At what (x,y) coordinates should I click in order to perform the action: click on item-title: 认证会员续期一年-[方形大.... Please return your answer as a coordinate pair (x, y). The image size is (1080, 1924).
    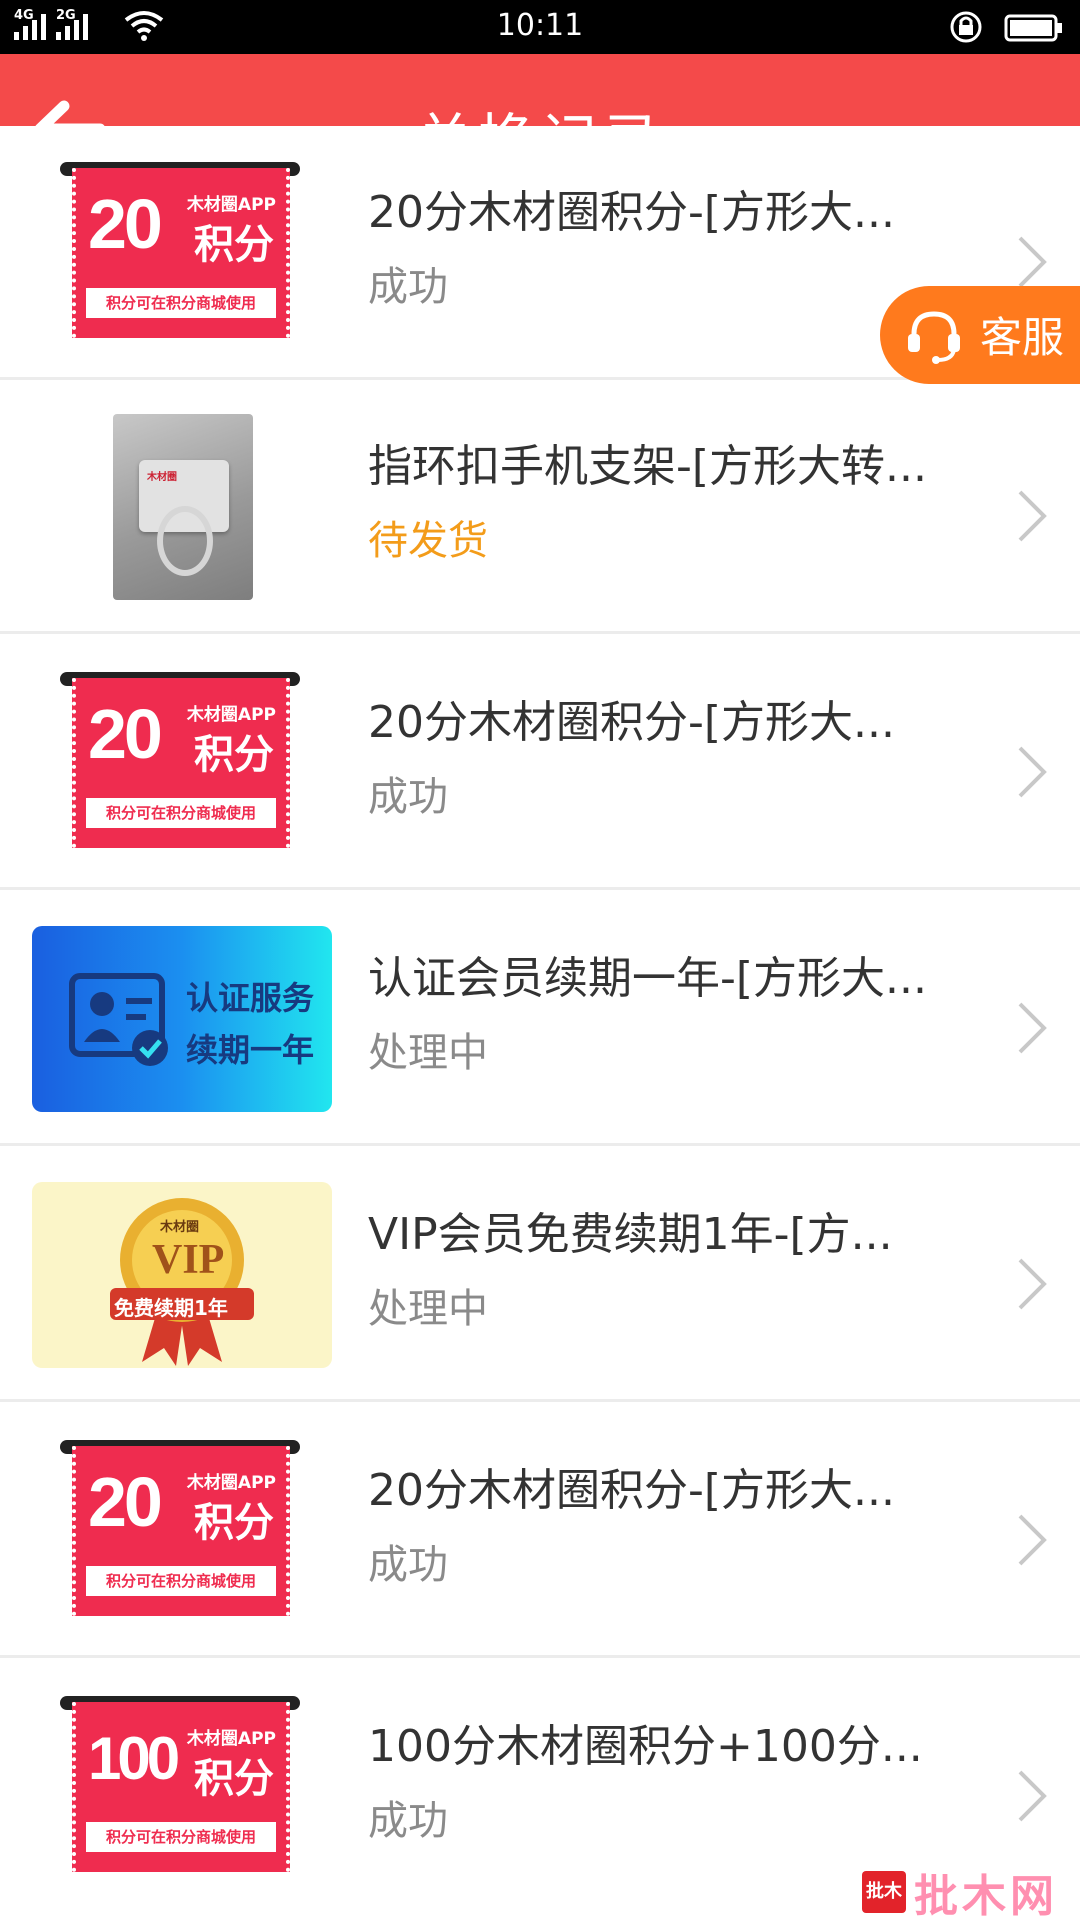
    Looking at the image, I should click on (648, 978).